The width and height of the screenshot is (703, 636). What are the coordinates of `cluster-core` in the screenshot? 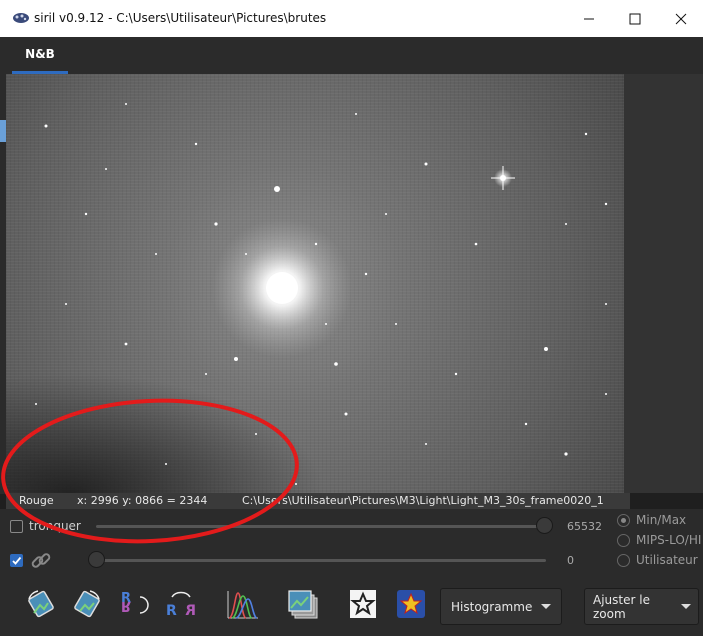 It's located at (282, 288).